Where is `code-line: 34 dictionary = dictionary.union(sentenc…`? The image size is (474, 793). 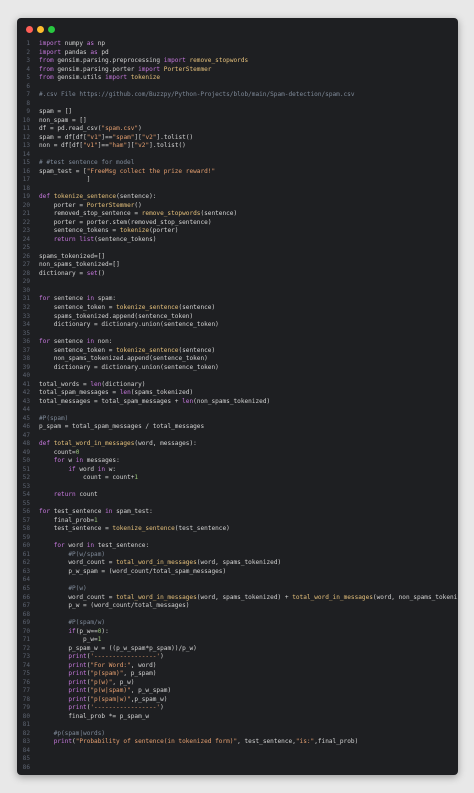 code-line: 34 dictionary = dictionary.union(sentenc… is located at coordinates (237, 325).